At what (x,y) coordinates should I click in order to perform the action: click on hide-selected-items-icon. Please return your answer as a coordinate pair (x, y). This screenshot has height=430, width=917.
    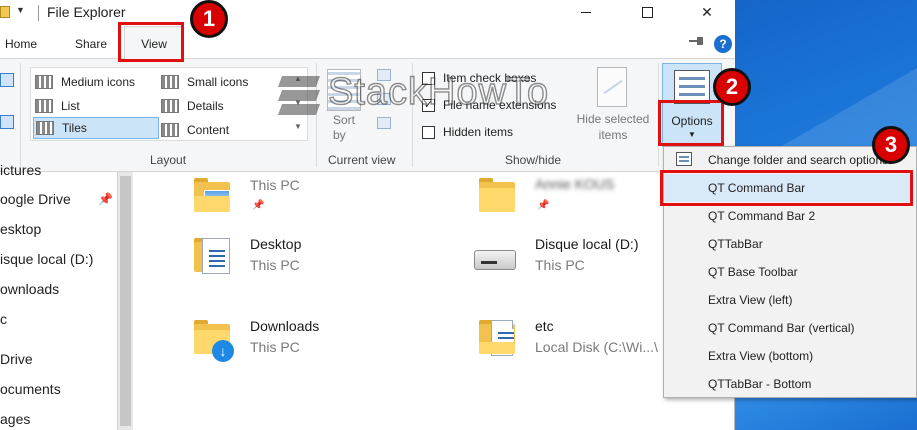
    Looking at the image, I should click on (612, 87).